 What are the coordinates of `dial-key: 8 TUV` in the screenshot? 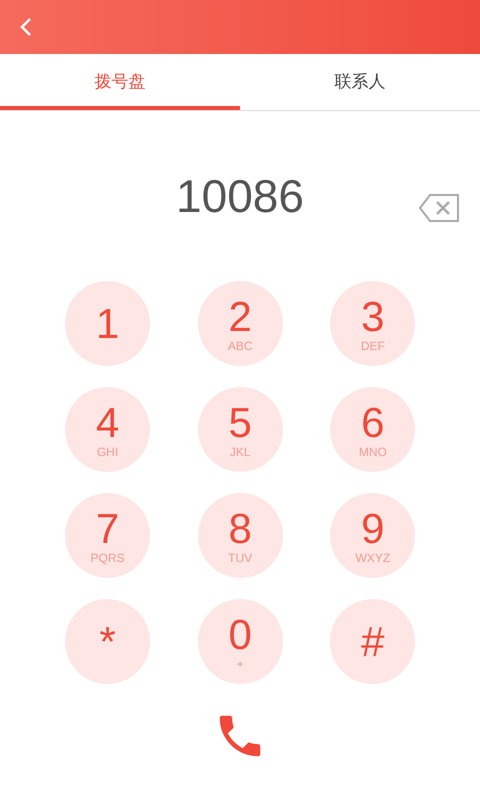 It's located at (240, 535).